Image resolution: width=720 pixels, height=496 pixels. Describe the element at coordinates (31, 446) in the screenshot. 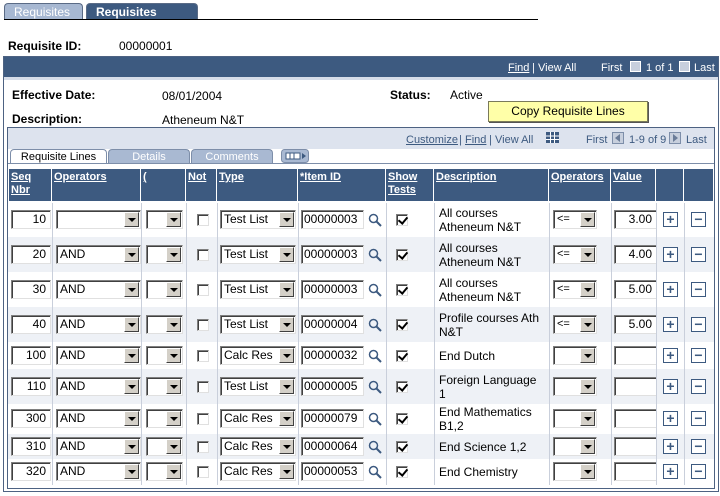

I see `seq-nbr-input: 310` at that location.